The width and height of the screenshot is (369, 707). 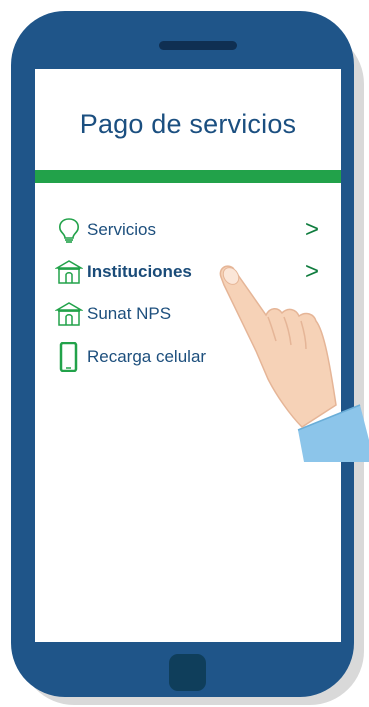 I want to click on menu-item-label: Sunat NPS, so click(x=129, y=313).